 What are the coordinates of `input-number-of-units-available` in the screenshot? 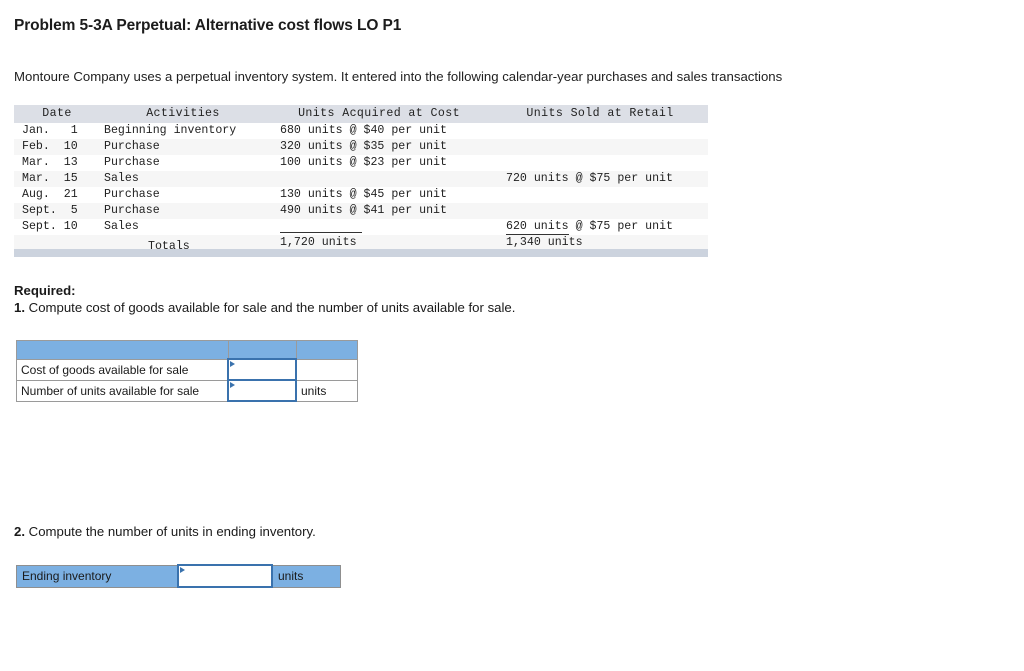 It's located at (262, 390).